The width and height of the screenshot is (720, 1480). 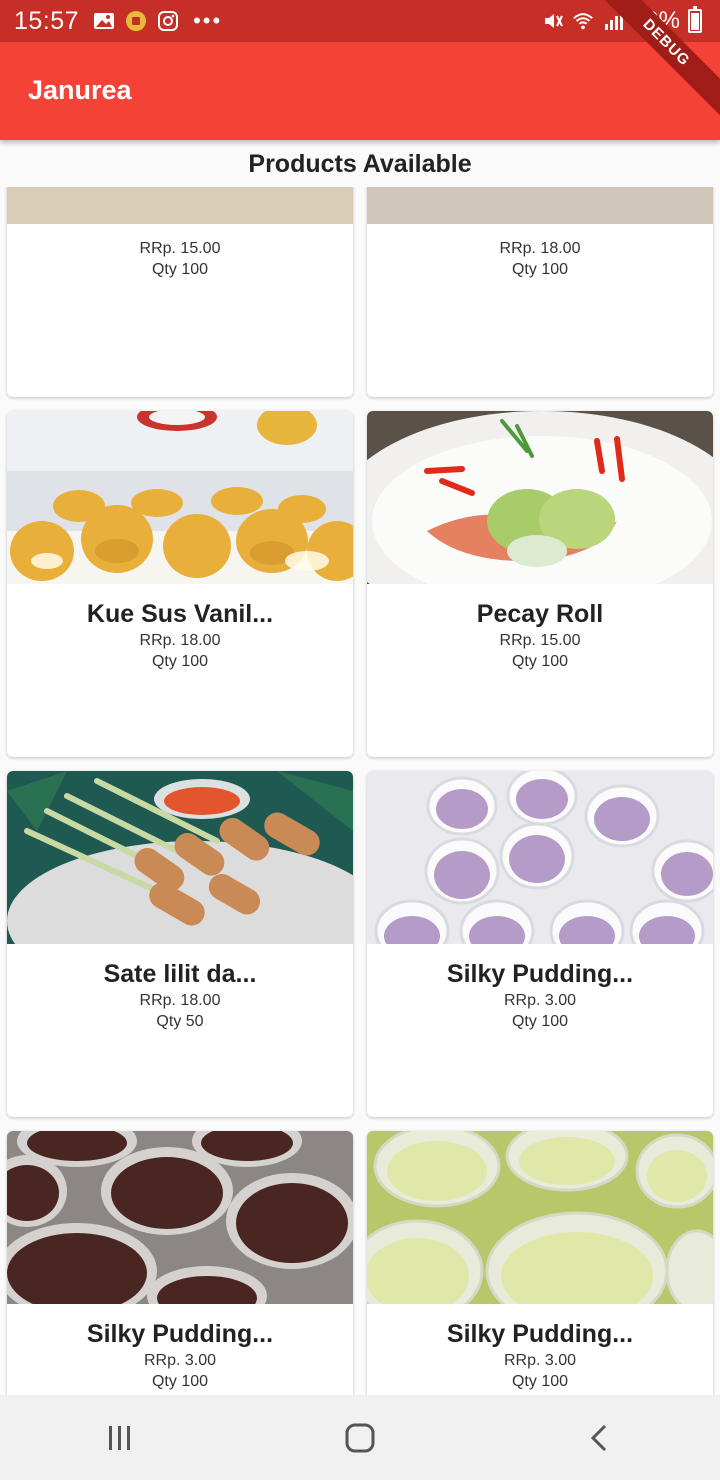 What do you see at coordinates (80, 90) in the screenshot?
I see `app-title: Janurea` at bounding box center [80, 90].